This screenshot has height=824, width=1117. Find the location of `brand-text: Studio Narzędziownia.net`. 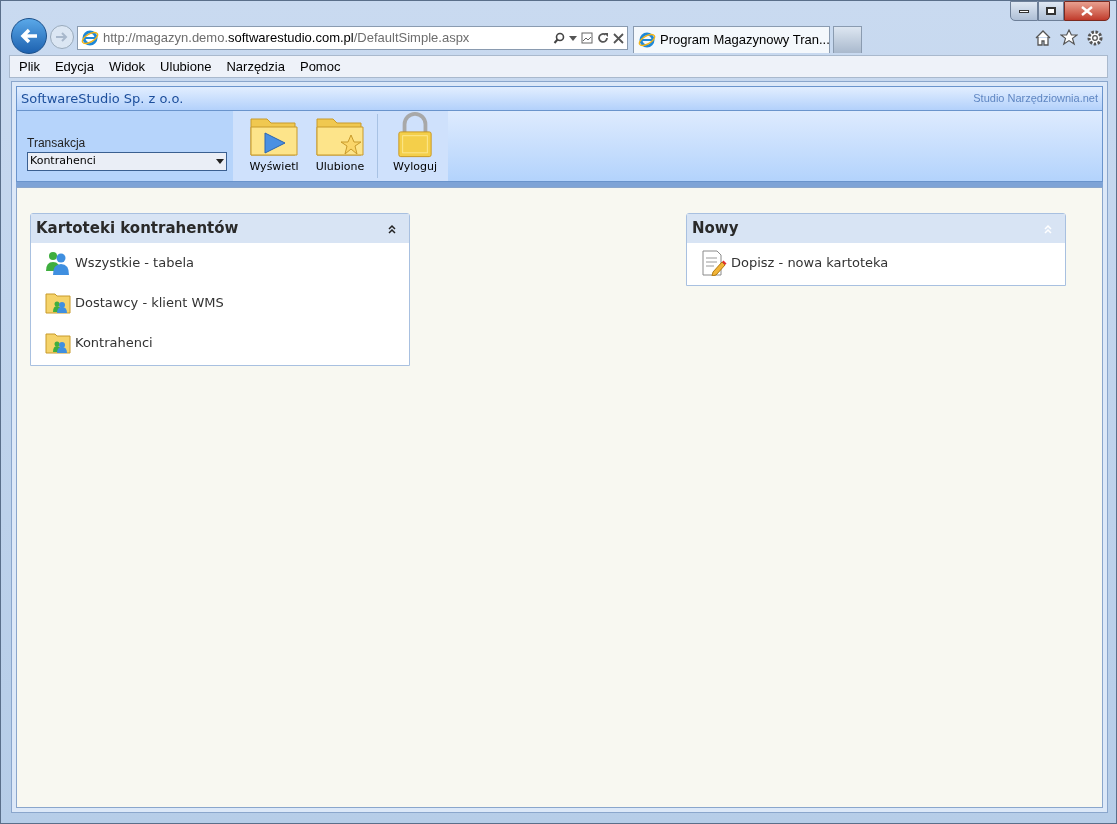

brand-text: Studio Narzędziownia.net is located at coordinates (1035, 99).